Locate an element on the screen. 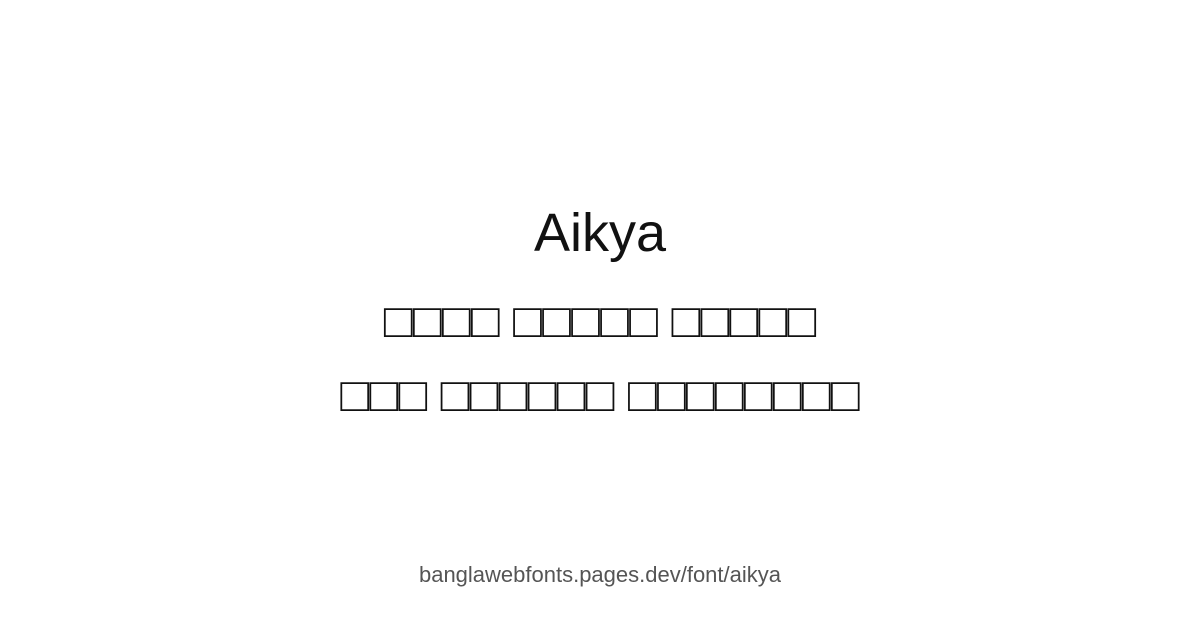 This screenshot has width=1200, height=630. sample-text-line-2: □□□ □□□□□□ □□□□□□□□ is located at coordinates (600, 395).